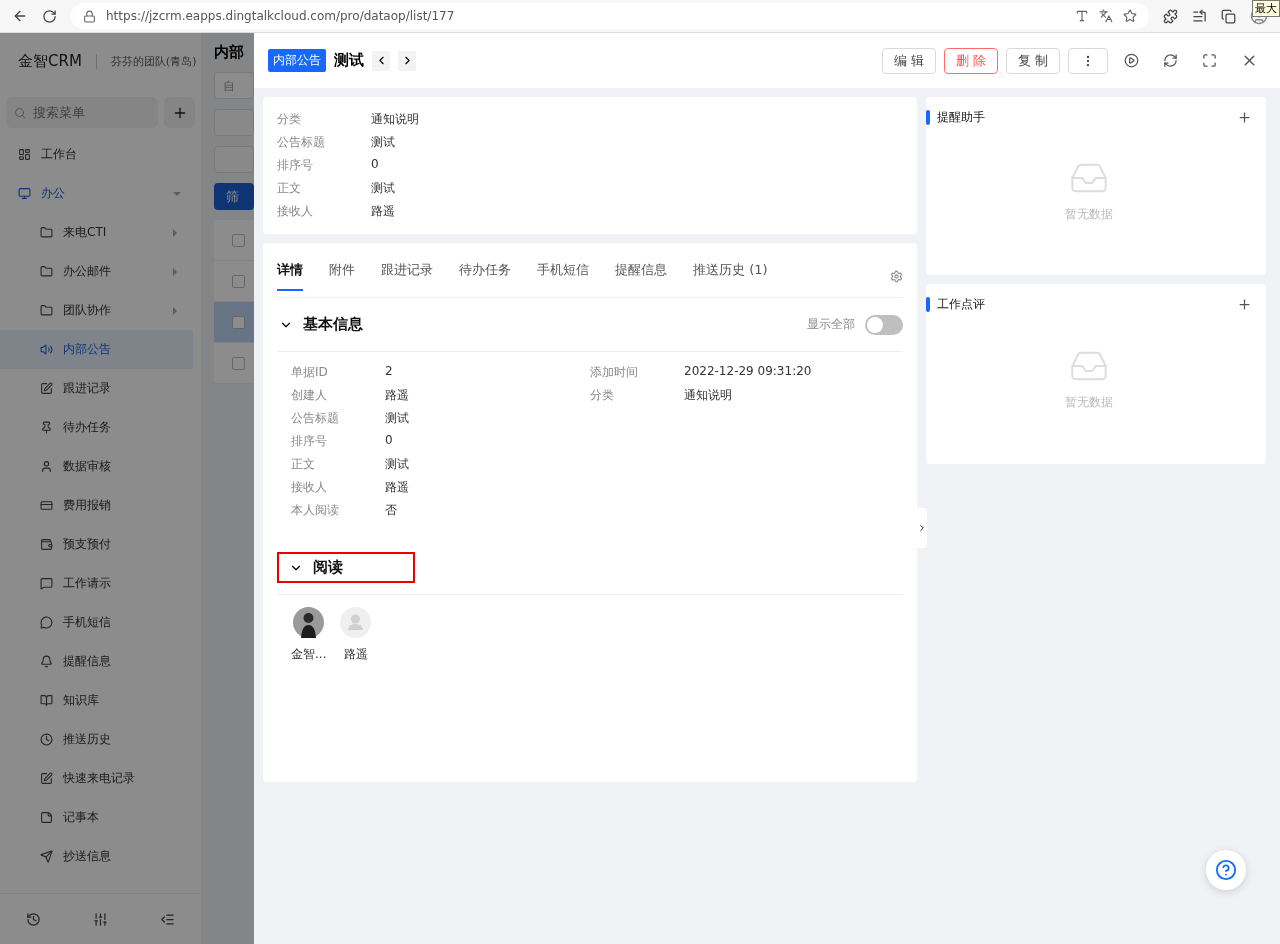  Describe the element at coordinates (96, 154) in the screenshot. I see `menu-item: 工作台` at that location.